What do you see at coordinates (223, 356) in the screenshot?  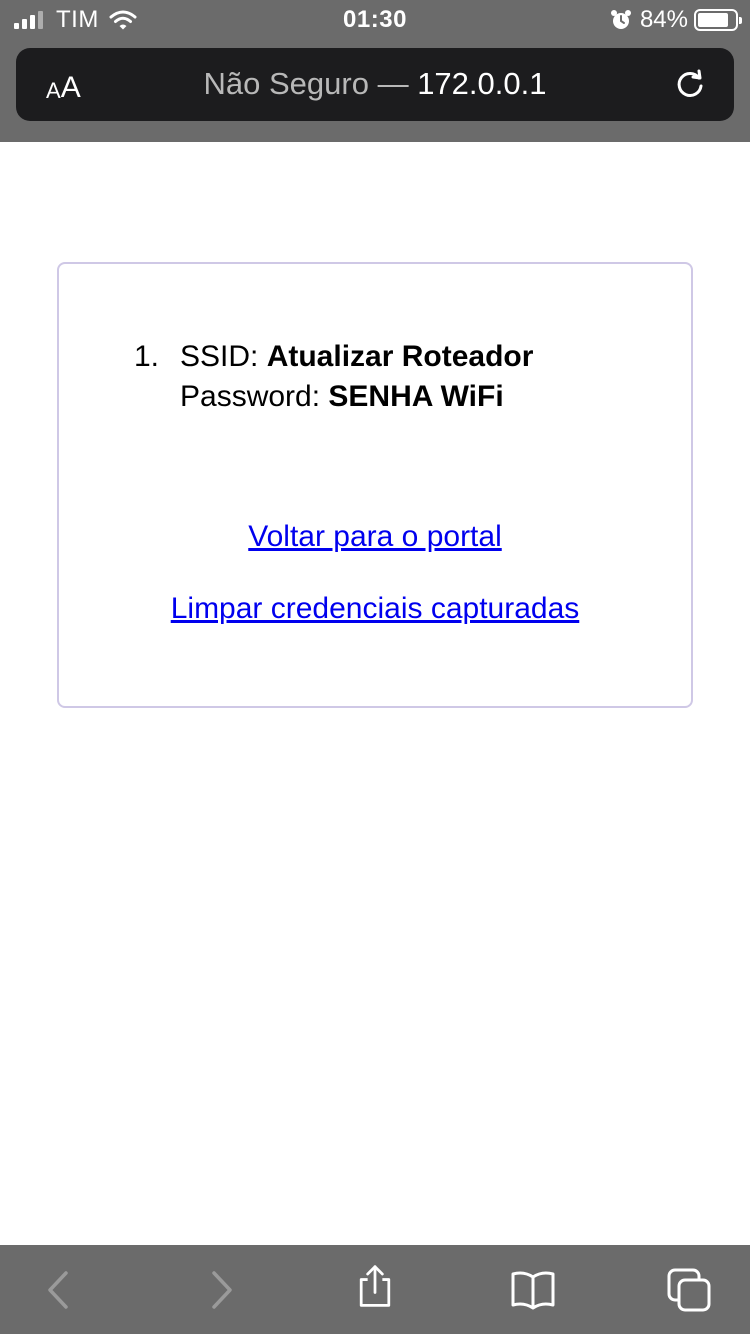 I see `ssid-label: SSID:` at bounding box center [223, 356].